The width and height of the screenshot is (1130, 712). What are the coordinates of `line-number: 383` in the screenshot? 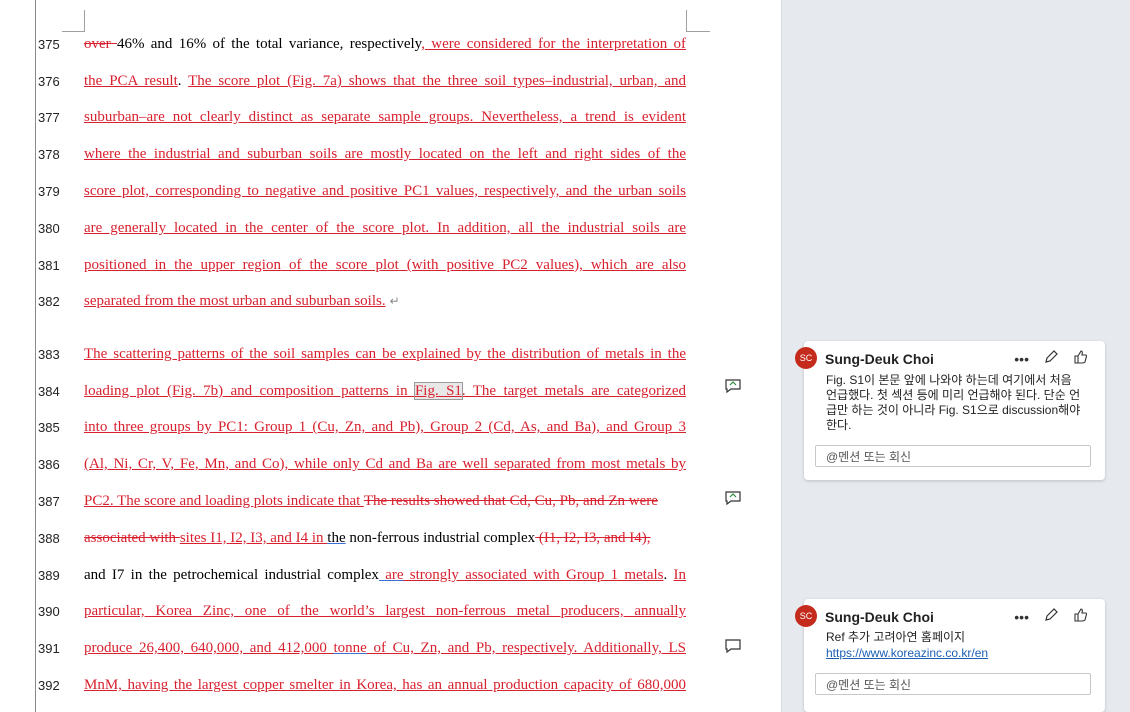 It's located at (49, 354).